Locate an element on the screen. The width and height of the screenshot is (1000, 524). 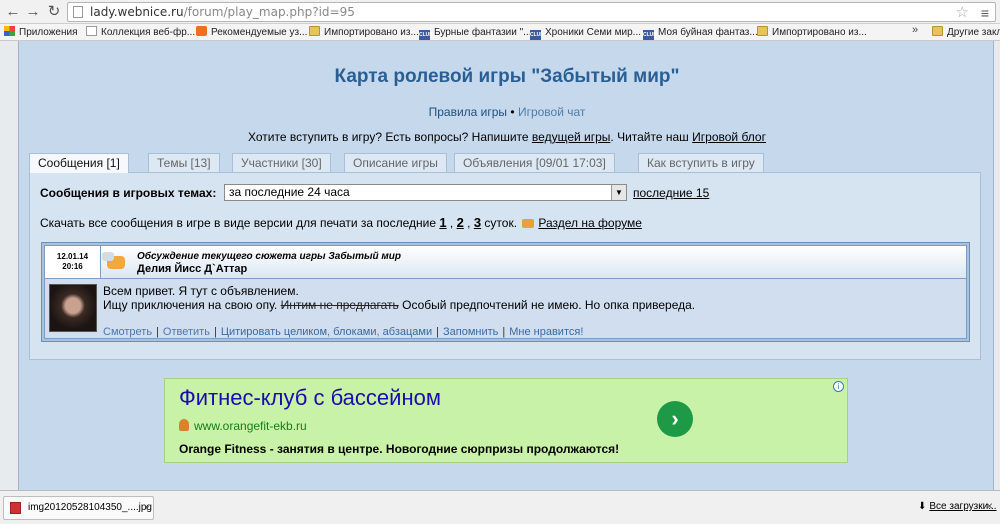
url-path: /forum/play_map.php?id=95 is located at coordinates (269, 12).